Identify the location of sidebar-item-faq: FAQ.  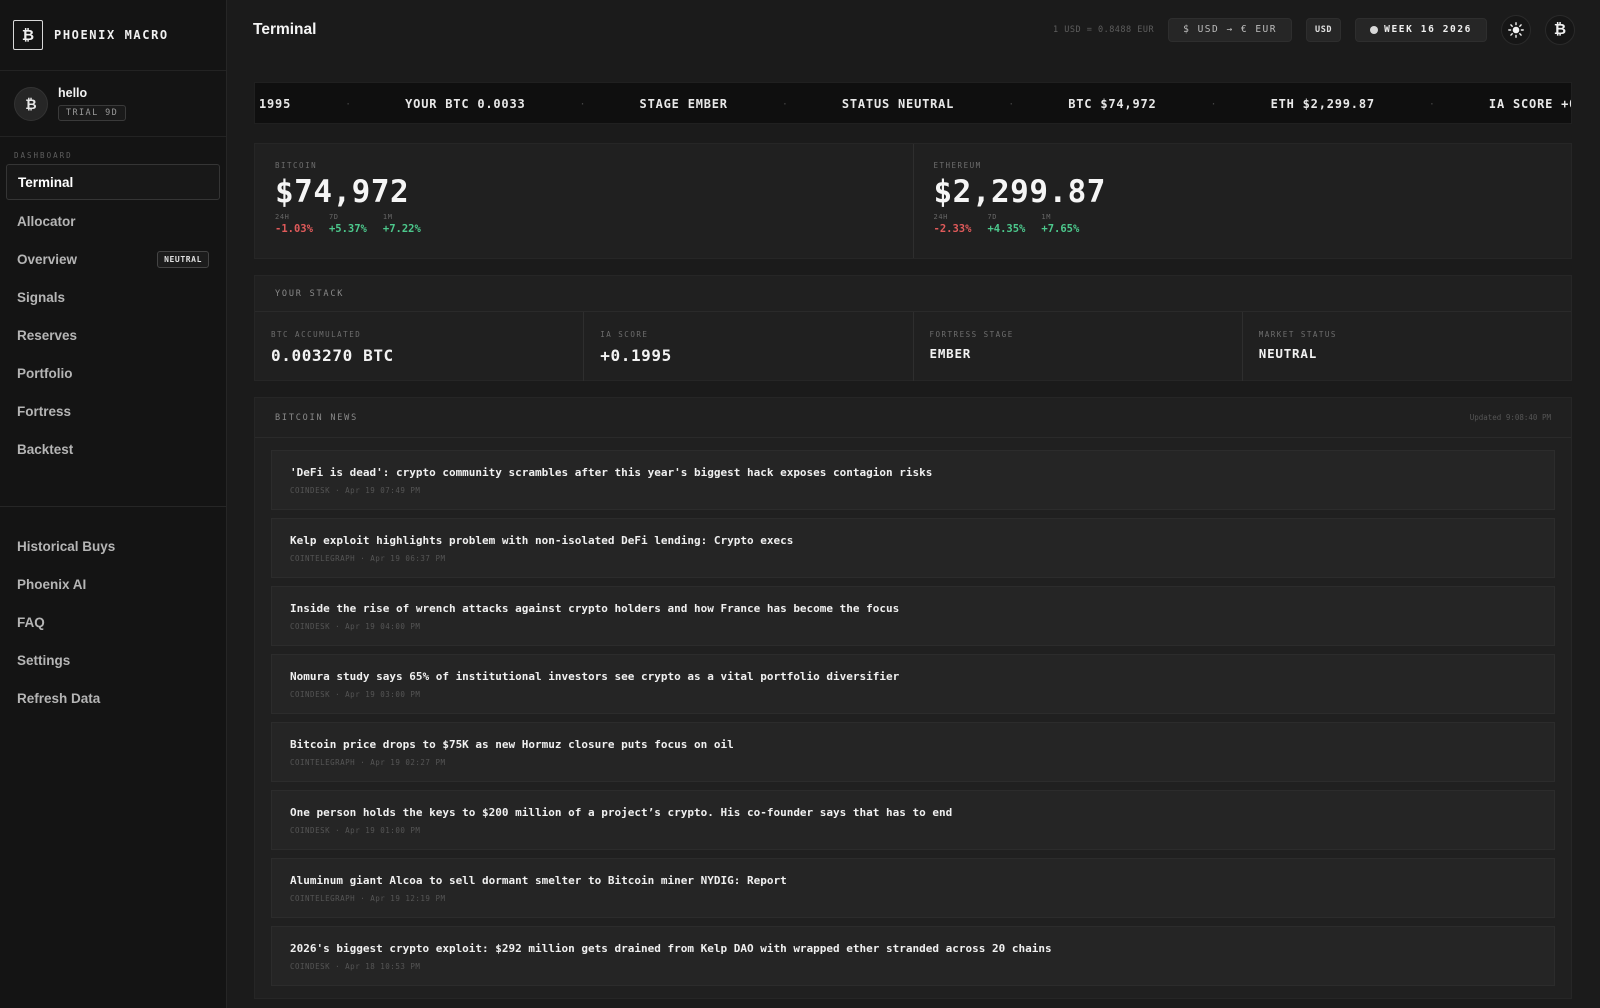
(113, 622).